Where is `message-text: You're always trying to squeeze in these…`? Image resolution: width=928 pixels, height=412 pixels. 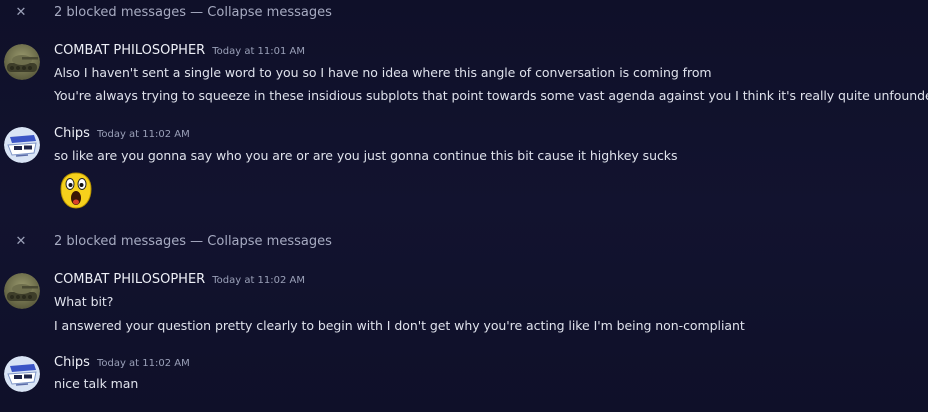 message-text: You're always trying to squeeze in these… is located at coordinates (491, 95).